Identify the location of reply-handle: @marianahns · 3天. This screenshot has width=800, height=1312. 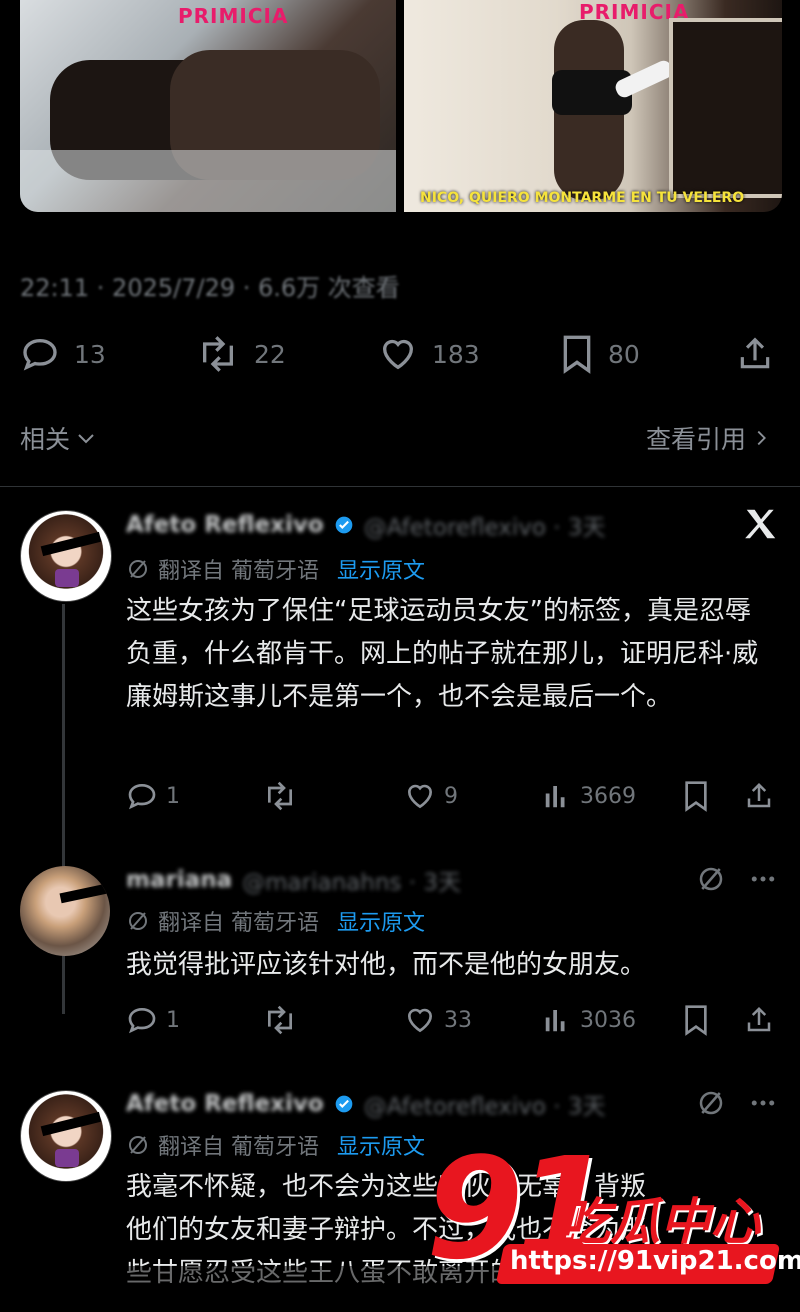
(351, 883).